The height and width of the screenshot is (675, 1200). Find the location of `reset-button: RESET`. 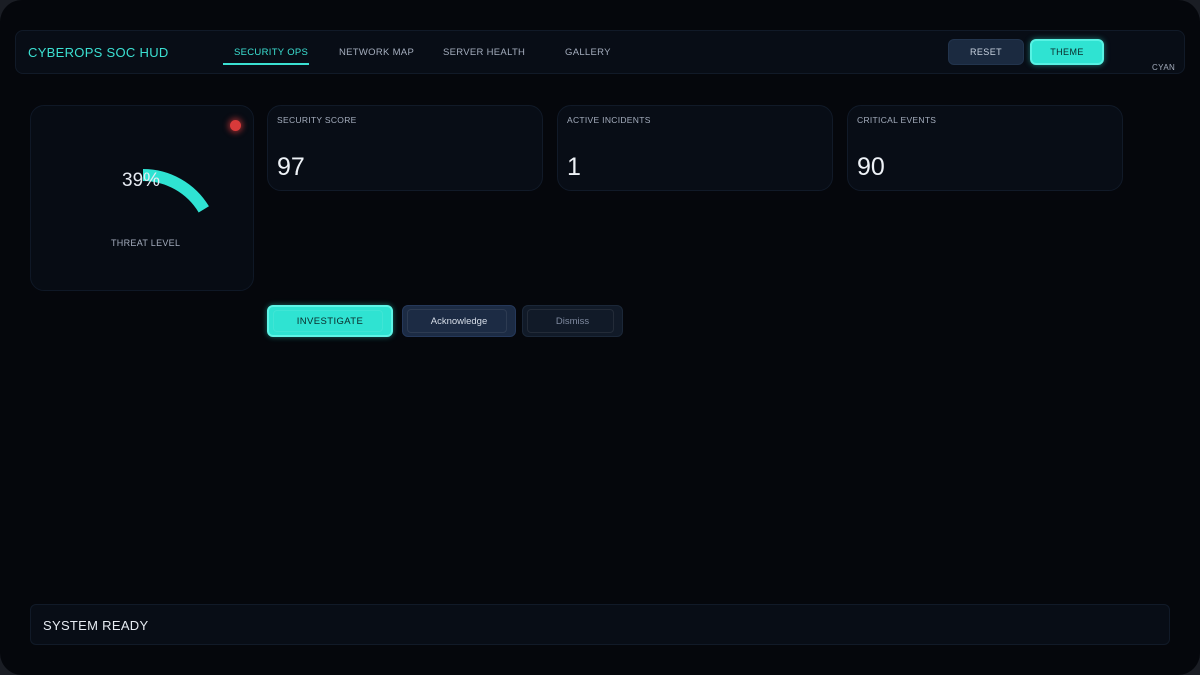

reset-button: RESET is located at coordinates (986, 52).